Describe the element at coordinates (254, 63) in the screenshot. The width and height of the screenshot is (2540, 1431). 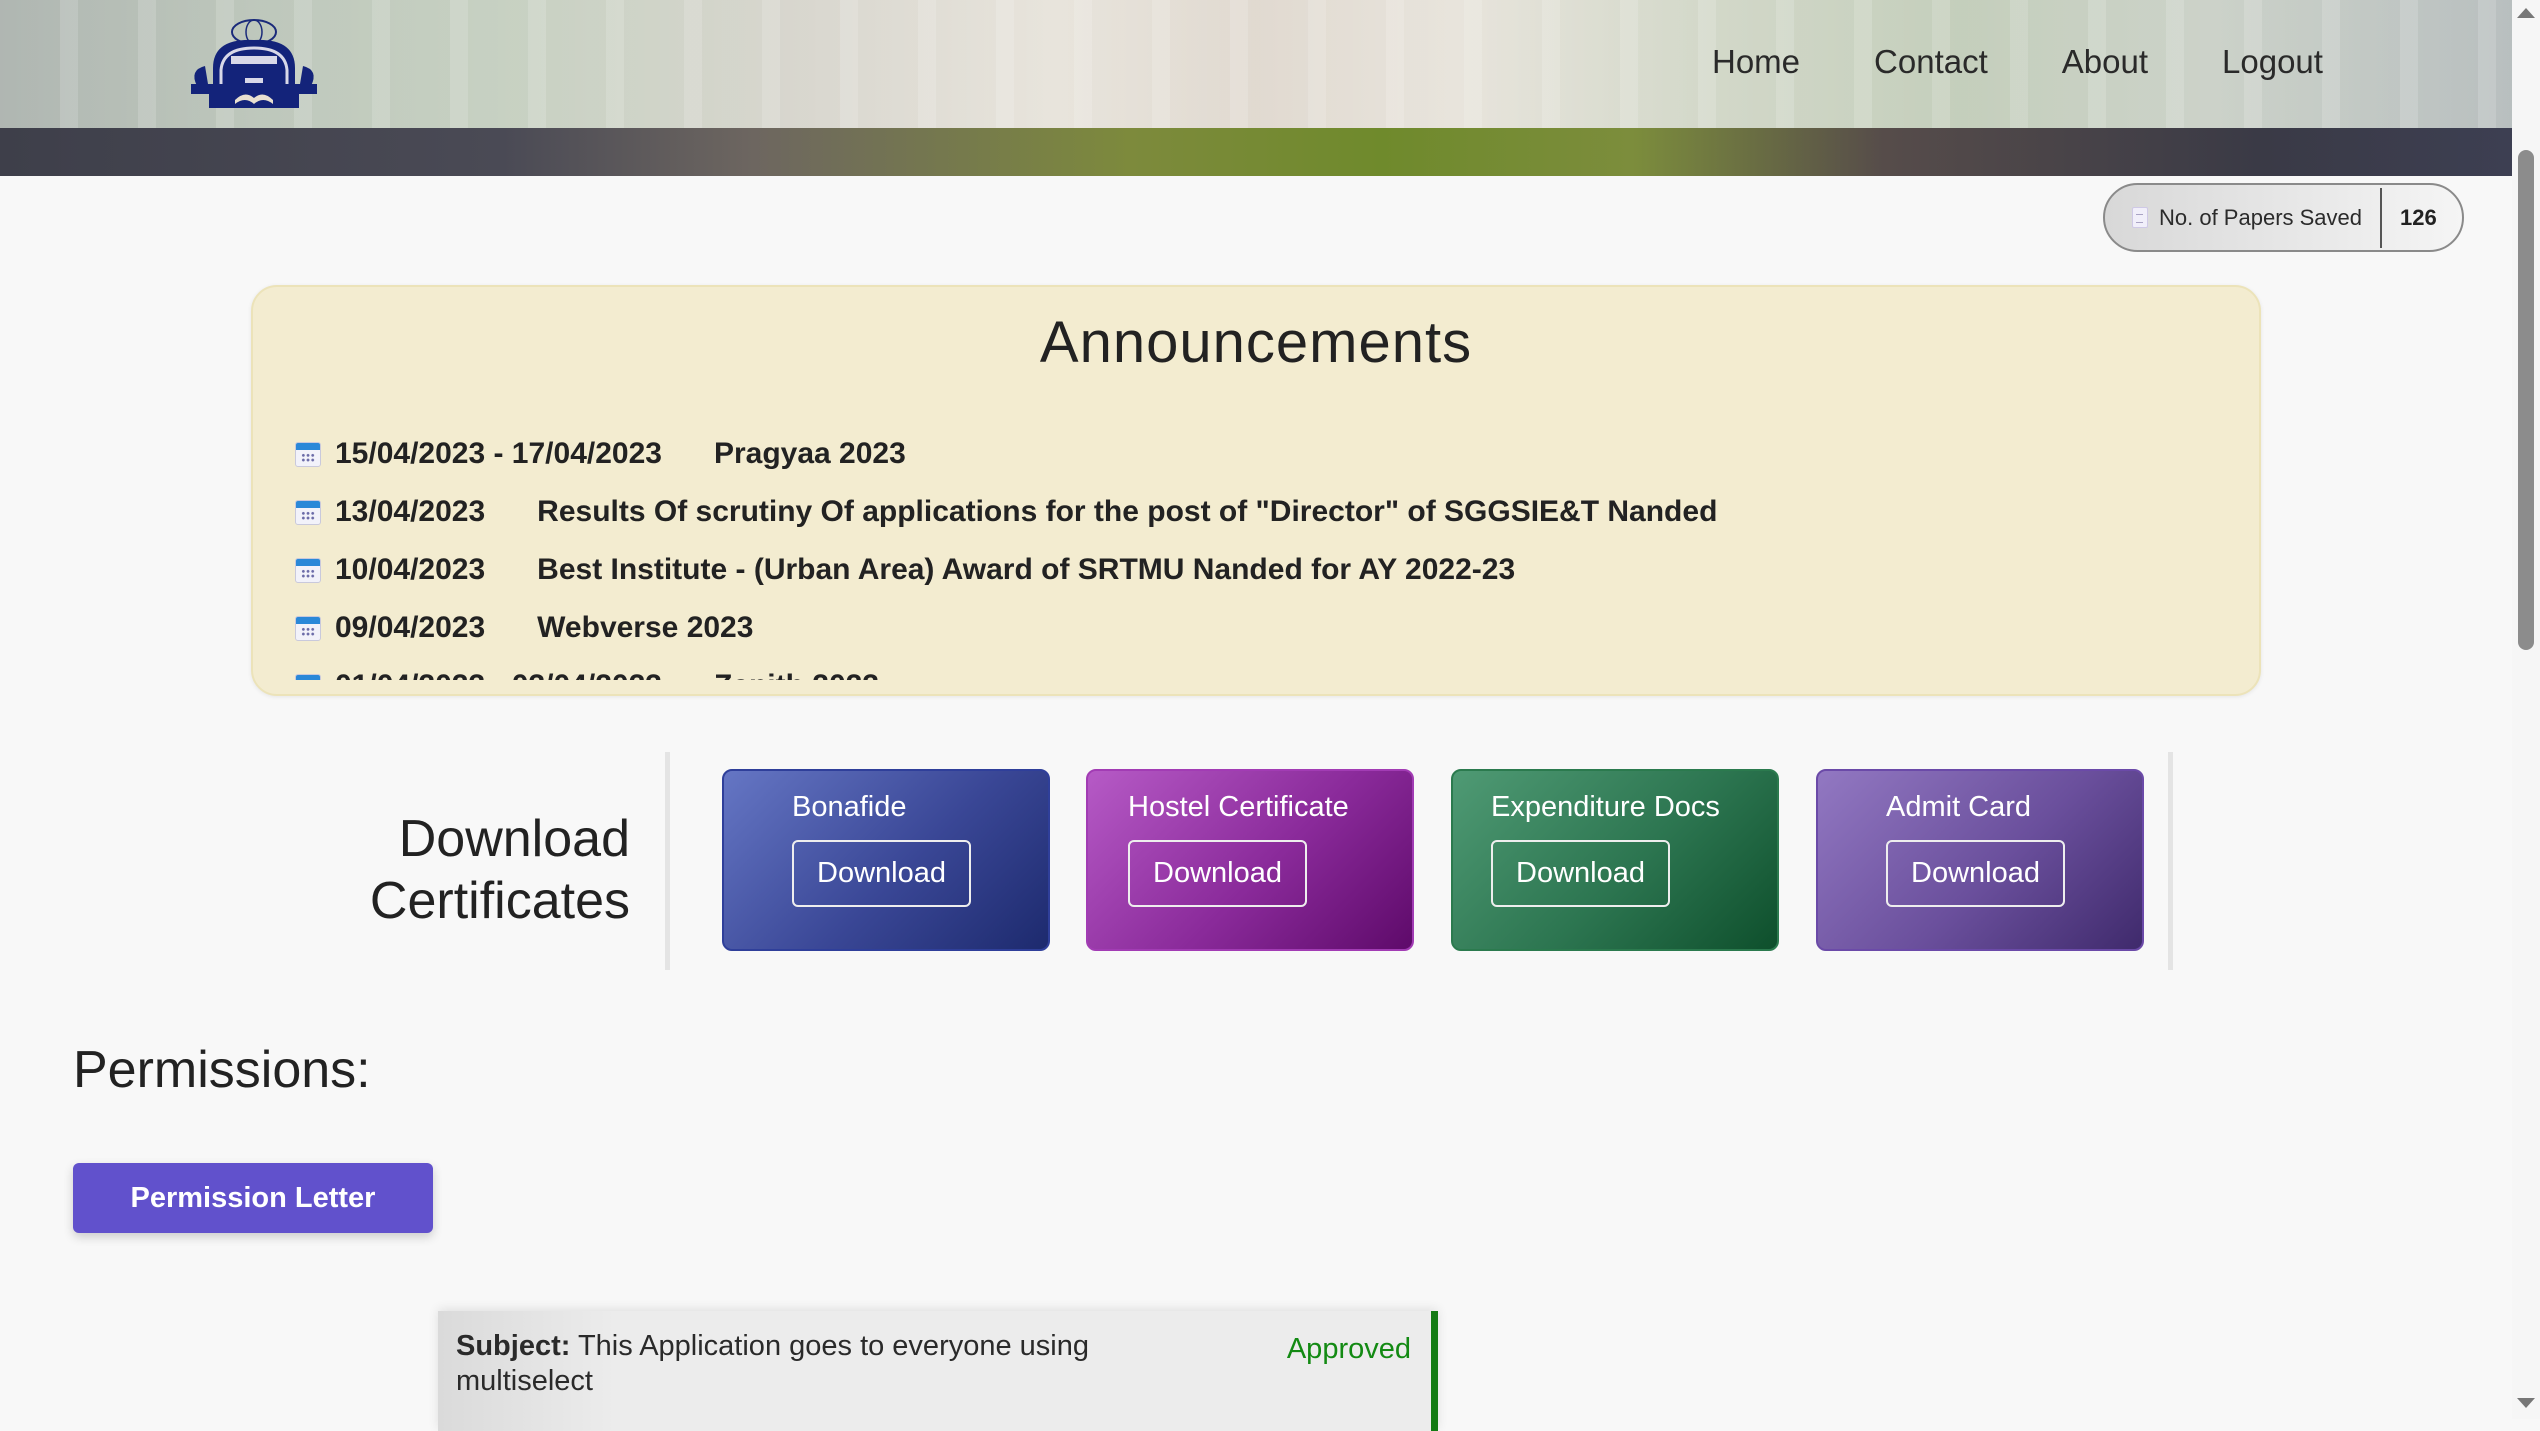
I see `institute-logo-icon` at that location.